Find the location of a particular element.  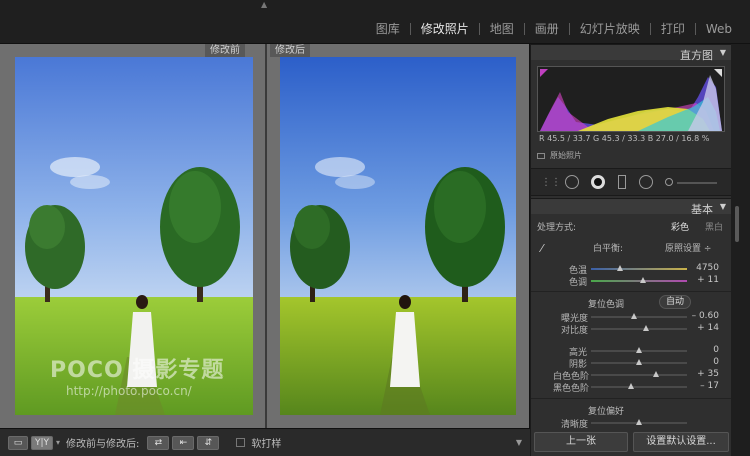

soft-proof-checkbox is located at coordinates (241, 442).